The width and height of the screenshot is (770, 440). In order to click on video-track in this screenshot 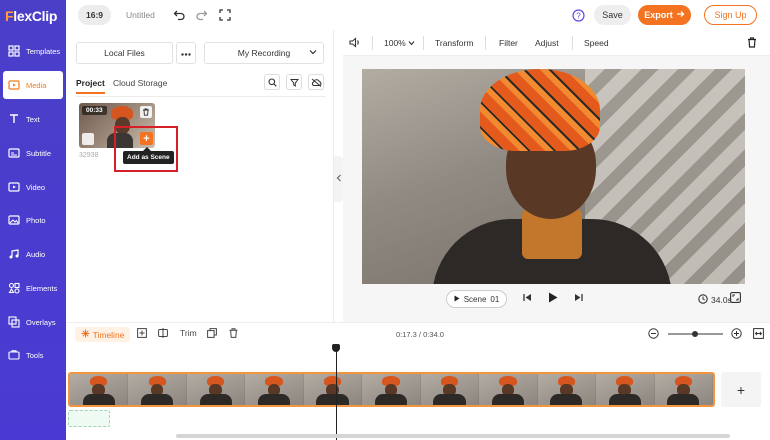, I will do `click(391, 389)`.